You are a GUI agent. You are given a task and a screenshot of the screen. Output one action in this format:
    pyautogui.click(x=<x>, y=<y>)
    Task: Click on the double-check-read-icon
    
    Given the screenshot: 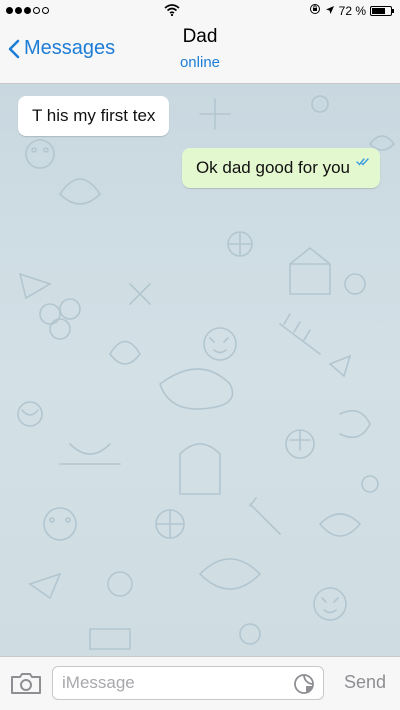 What is the action you would take?
    pyautogui.click(x=364, y=161)
    